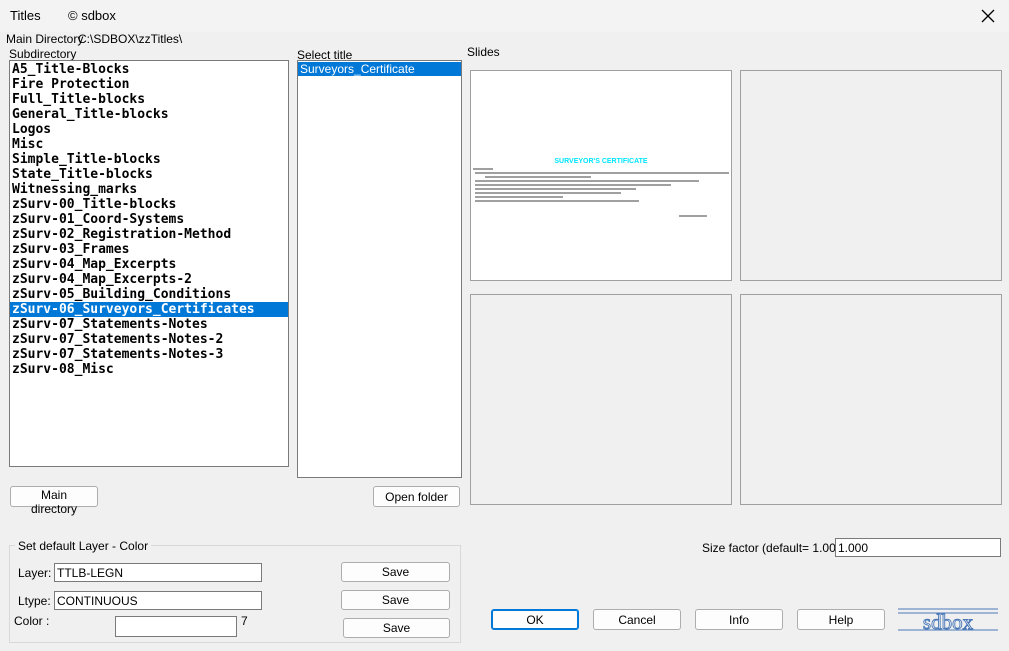  What do you see at coordinates (25, 15) in the screenshot?
I see `window-title: Titles` at bounding box center [25, 15].